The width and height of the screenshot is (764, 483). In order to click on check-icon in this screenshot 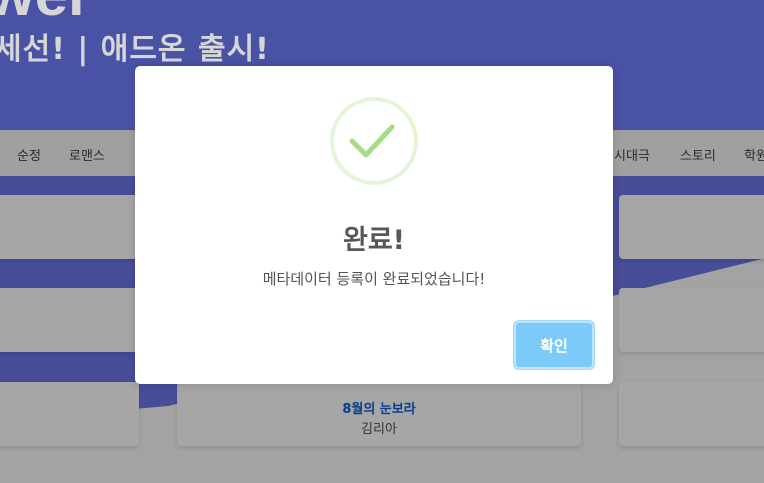, I will do `click(372, 141)`.